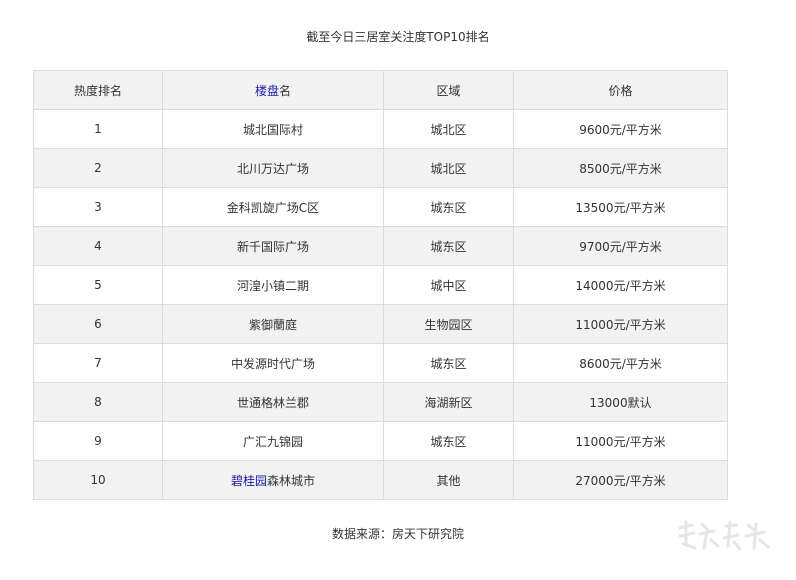  I want to click on cell-price: 9700元/平方米, so click(620, 246).